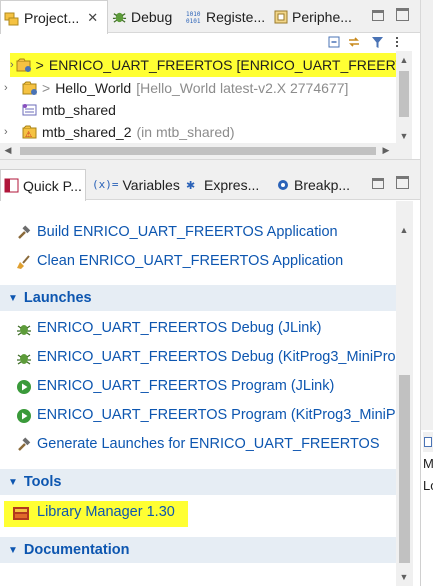 The width and height of the screenshot is (433, 586). What do you see at coordinates (185, 132) in the screenshot?
I see `tree-row-decoration: (in mtb_shared)` at bounding box center [185, 132].